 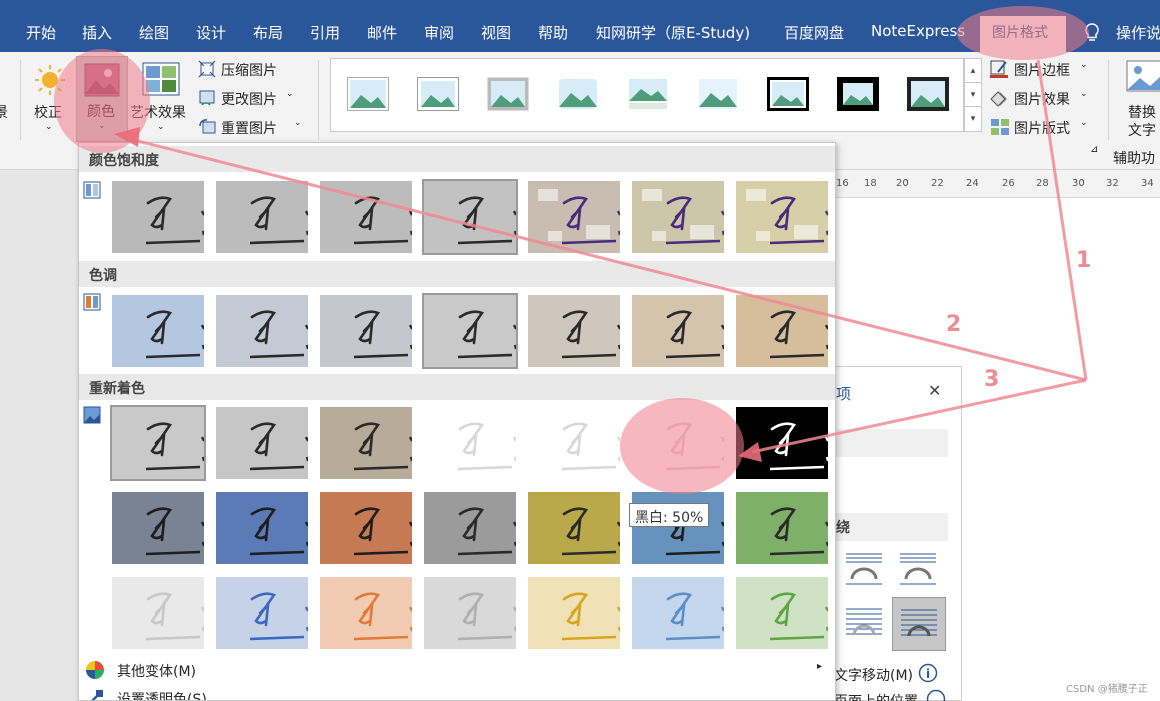 What do you see at coordinates (1140, 100) in the screenshot?
I see `alt-text-button: 替换 文字` at bounding box center [1140, 100].